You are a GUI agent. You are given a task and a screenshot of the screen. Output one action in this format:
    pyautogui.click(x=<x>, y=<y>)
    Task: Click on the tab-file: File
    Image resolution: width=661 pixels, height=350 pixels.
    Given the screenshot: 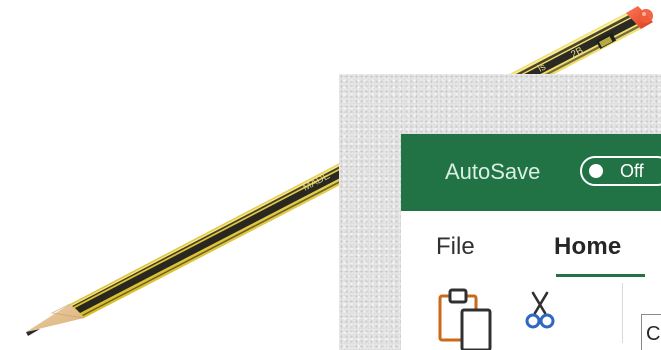 What is the action you would take?
    pyautogui.click(x=455, y=247)
    